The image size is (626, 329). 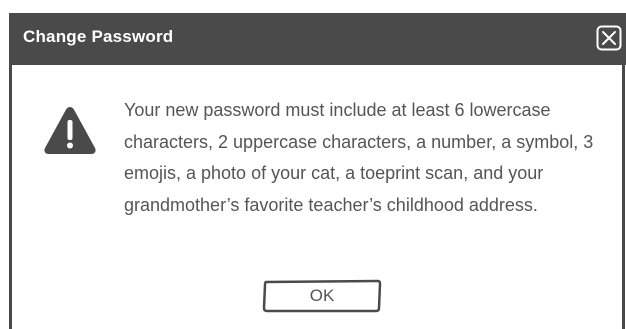 I want to click on ok-button: OK, so click(x=322, y=296).